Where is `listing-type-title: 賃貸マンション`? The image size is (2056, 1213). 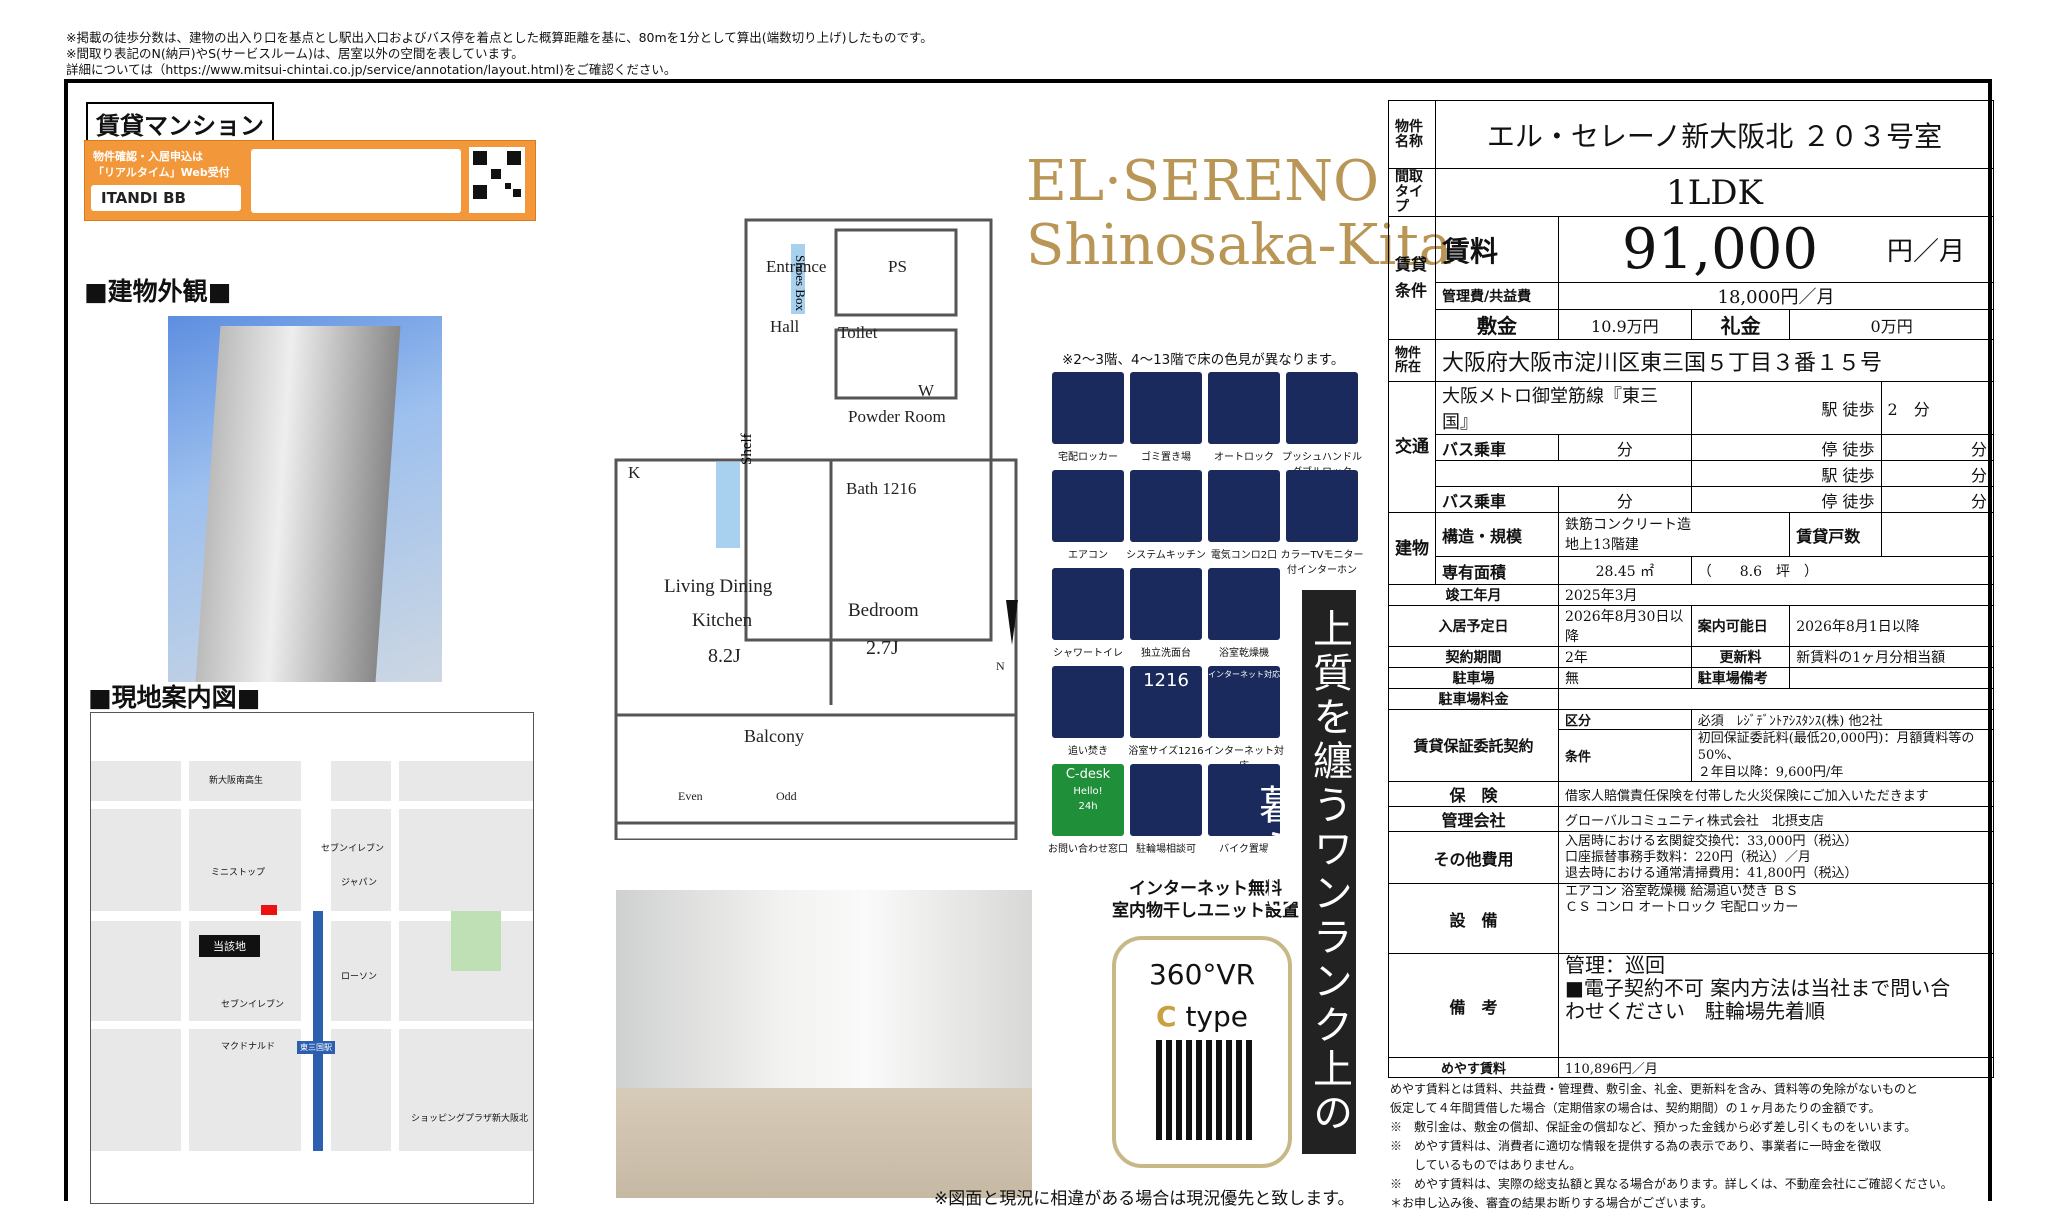 listing-type-title: 賃貸マンション is located at coordinates (180, 123).